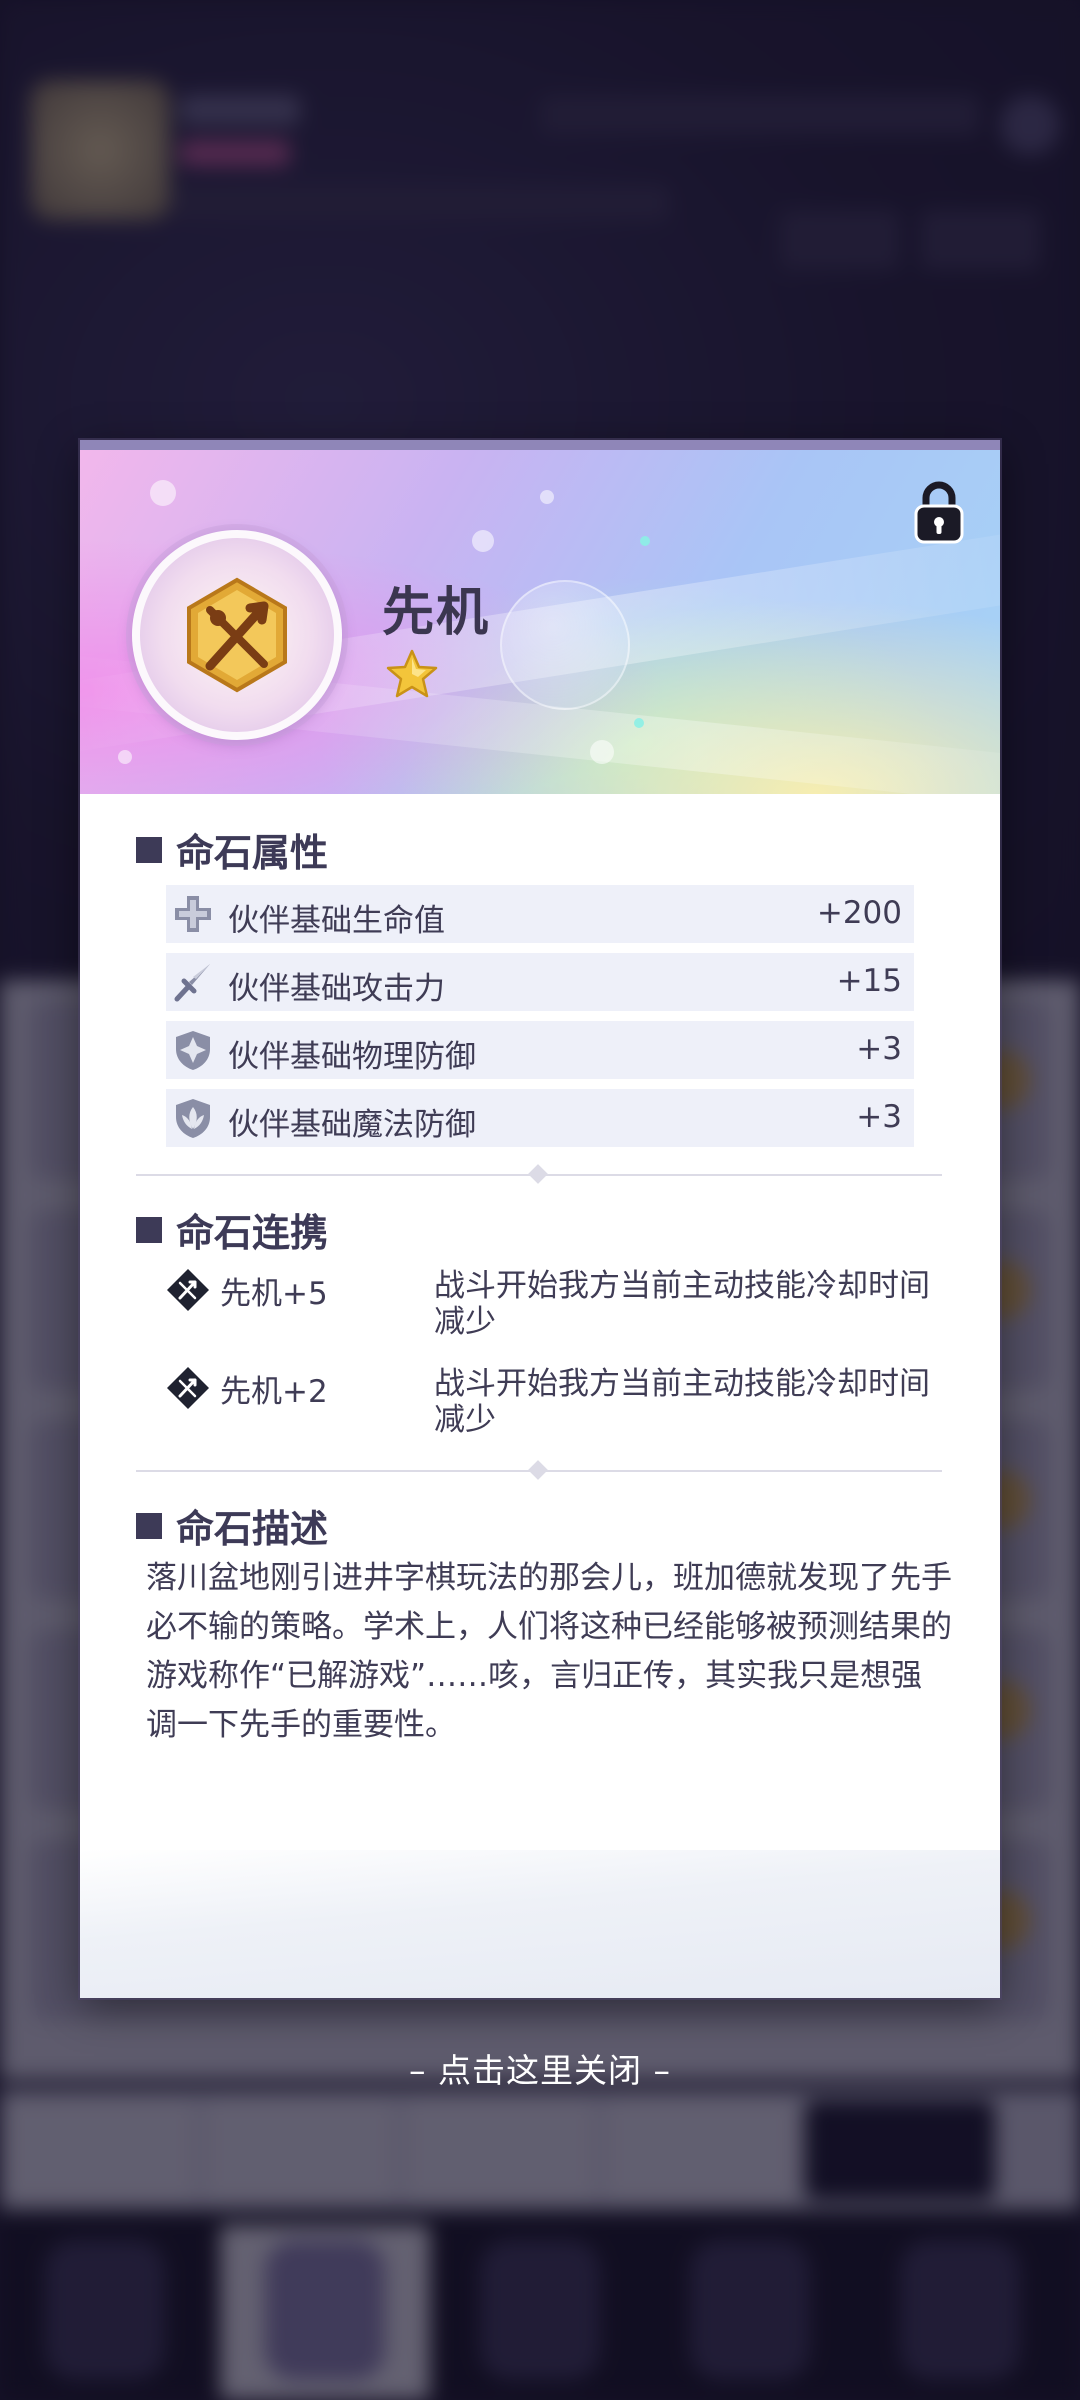 The width and height of the screenshot is (1080, 2400). I want to click on stone-icon, so click(237, 635).